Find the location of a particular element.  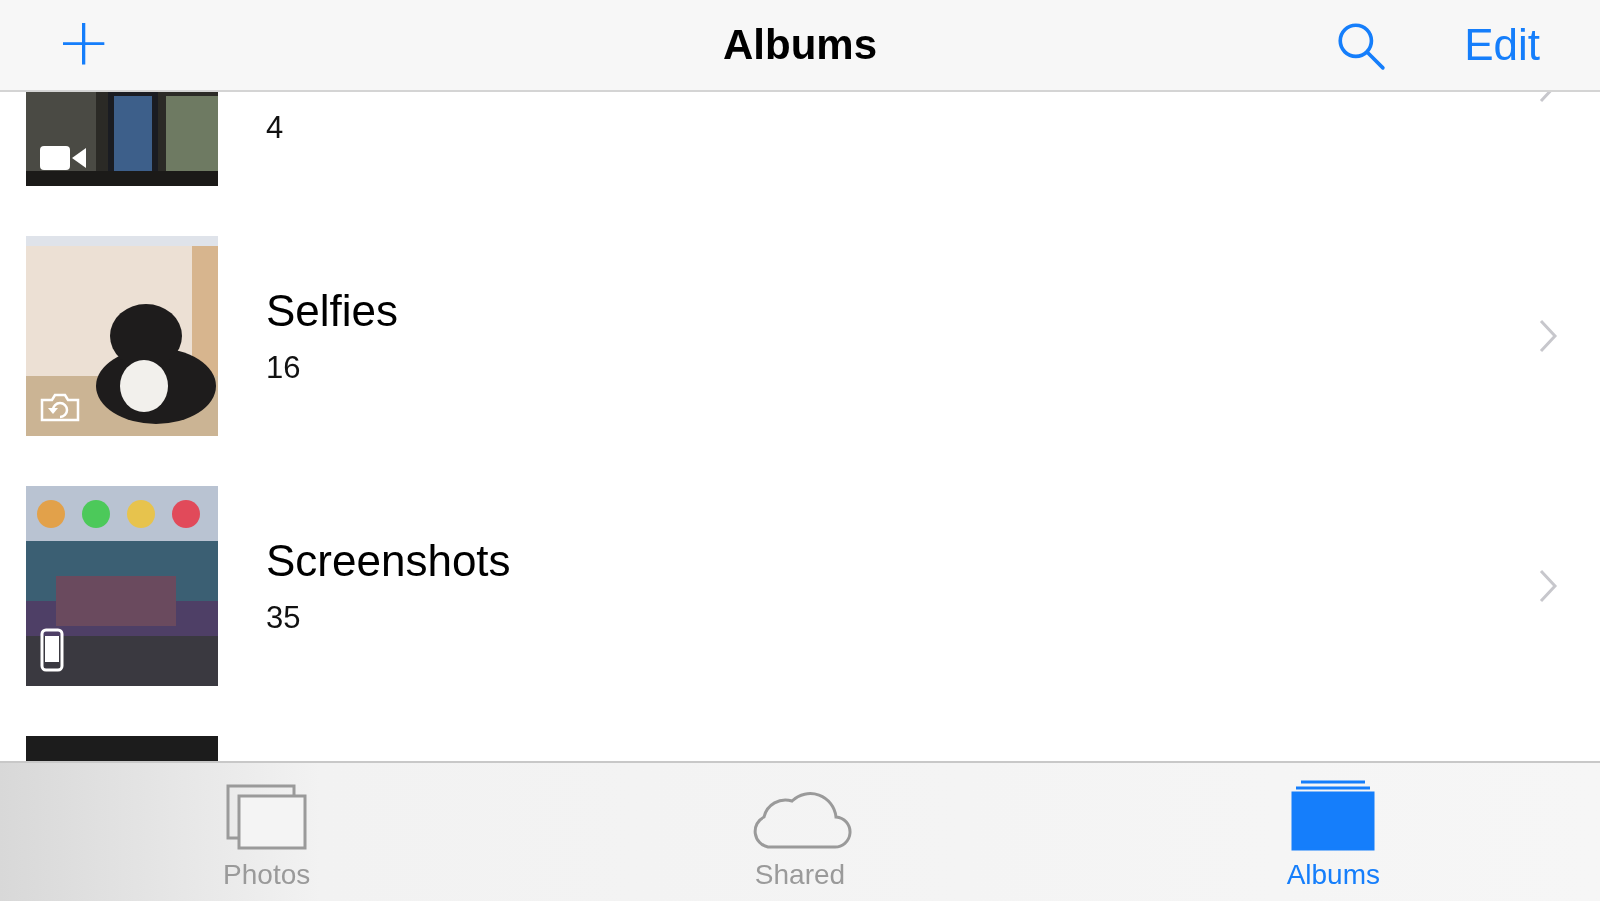

tab: Shared is located at coordinates (800, 832).